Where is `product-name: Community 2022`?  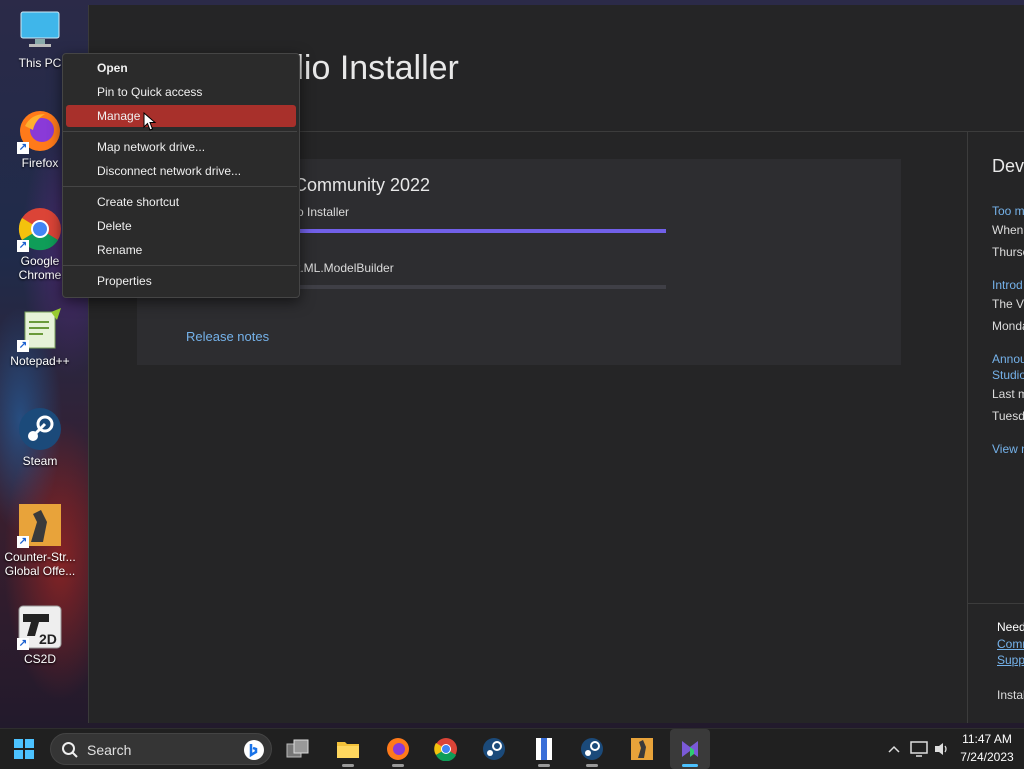
product-name: Community 2022 is located at coordinates (362, 185).